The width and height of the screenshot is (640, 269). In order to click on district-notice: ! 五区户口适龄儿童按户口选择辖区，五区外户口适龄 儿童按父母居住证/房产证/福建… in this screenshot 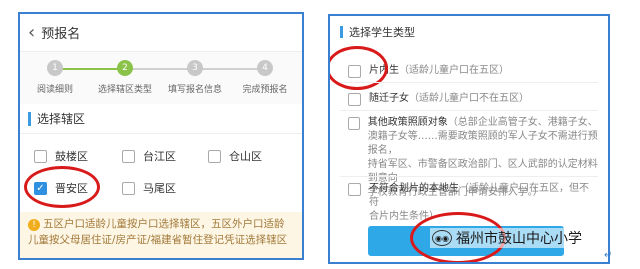, I will do `click(161, 235)`.